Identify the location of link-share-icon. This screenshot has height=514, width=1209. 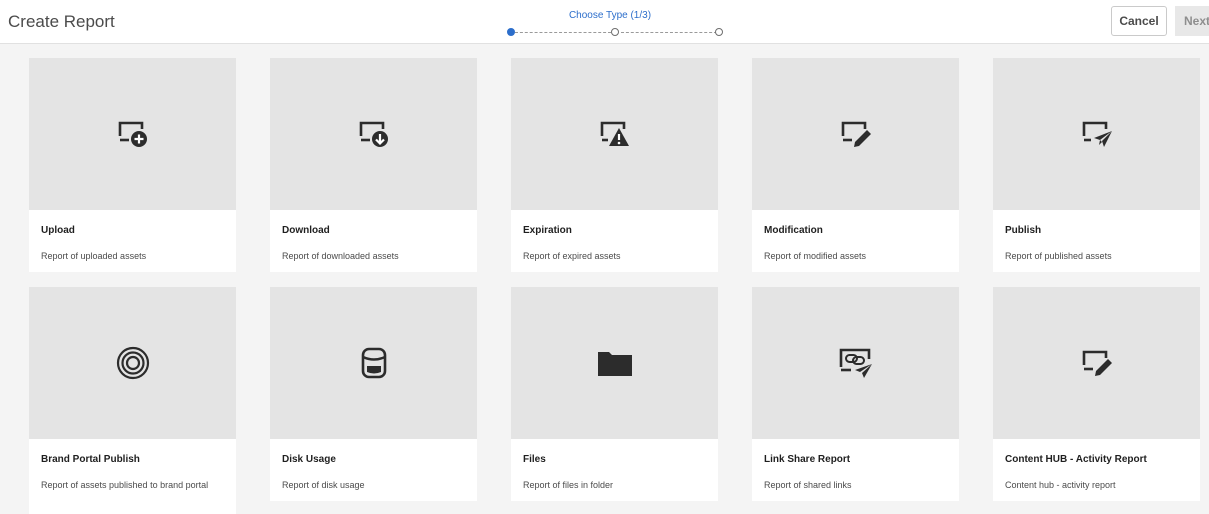
(856, 363).